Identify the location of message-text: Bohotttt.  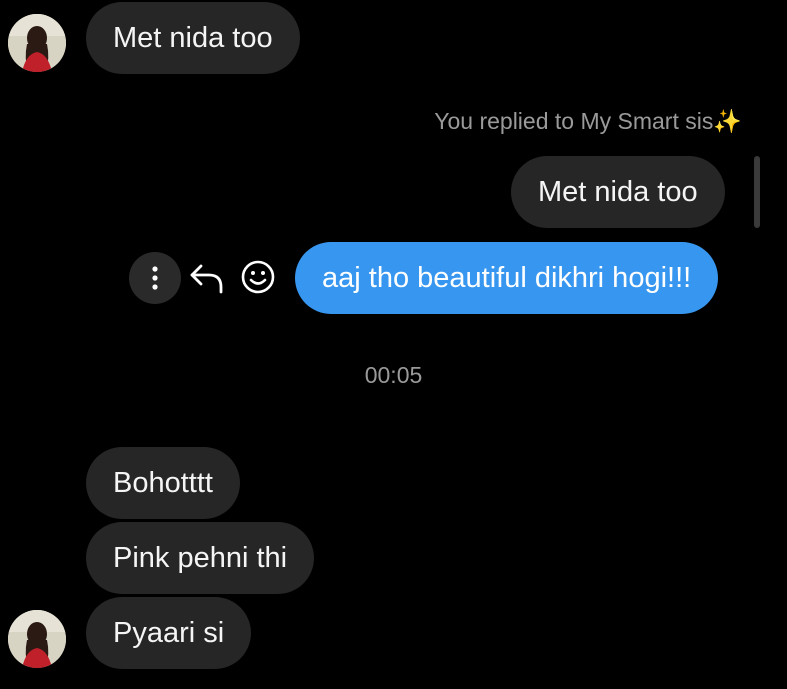
(163, 483).